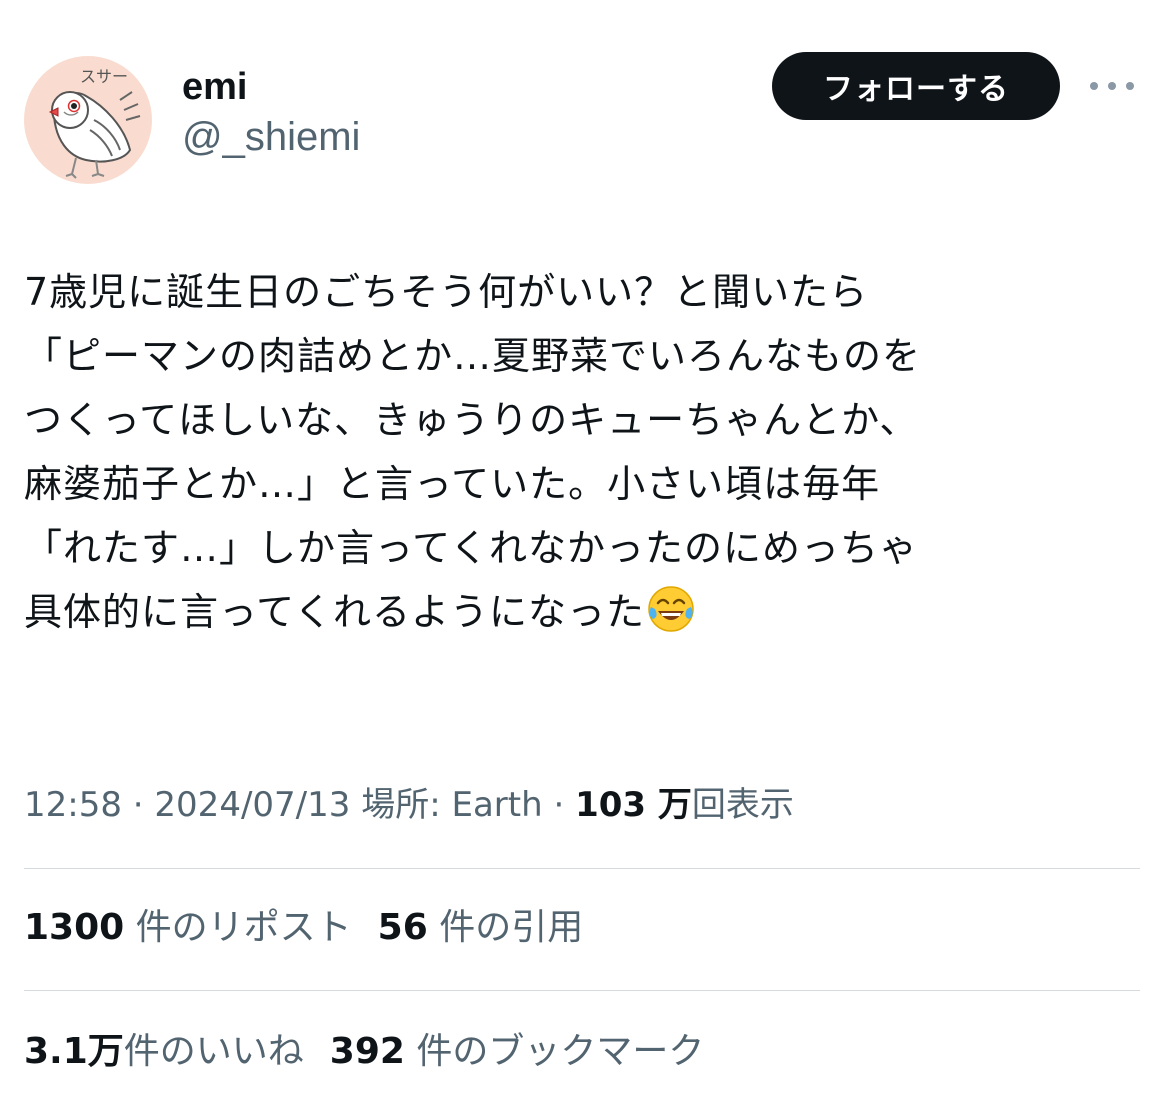 This screenshot has width=1167, height=1105. I want to click on user-handle: @_shiemi, so click(271, 137).